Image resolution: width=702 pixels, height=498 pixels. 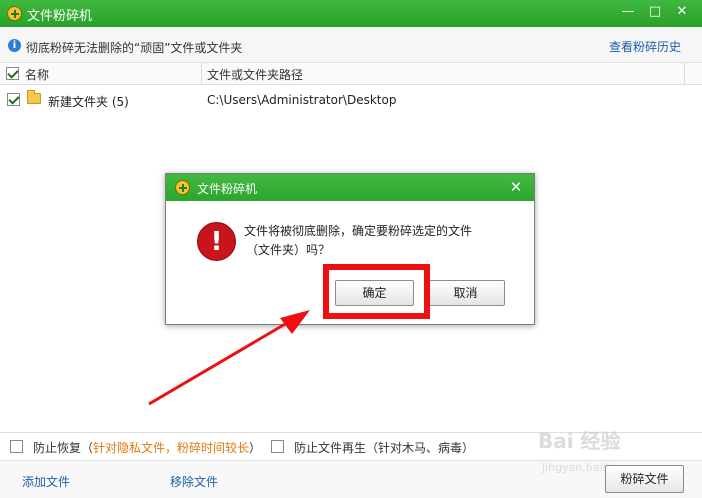 I want to click on watermark-text: Bai 经验, so click(x=579, y=441).